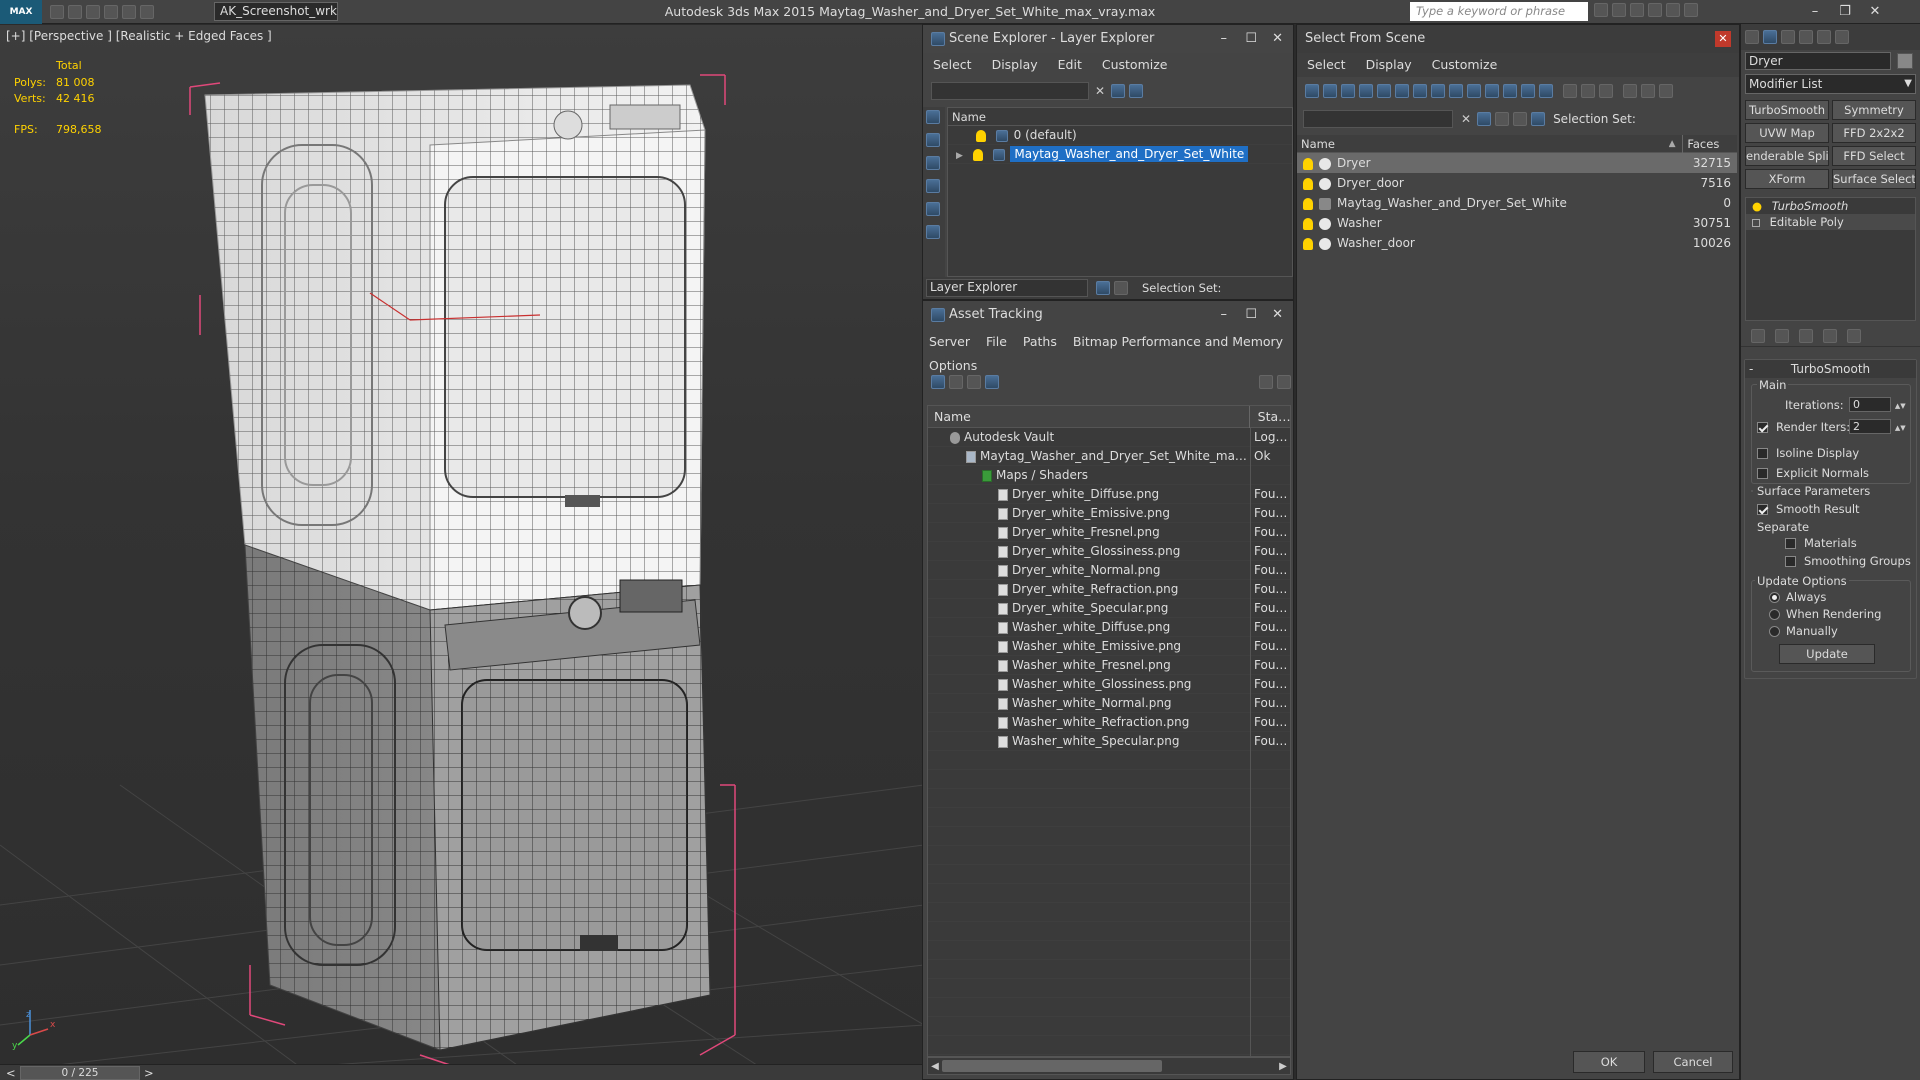 Image resolution: width=1920 pixels, height=1080 pixels. What do you see at coordinates (1787, 156) in the screenshot?
I see `modifier-btn-renderable-spline: enderable Spli` at bounding box center [1787, 156].